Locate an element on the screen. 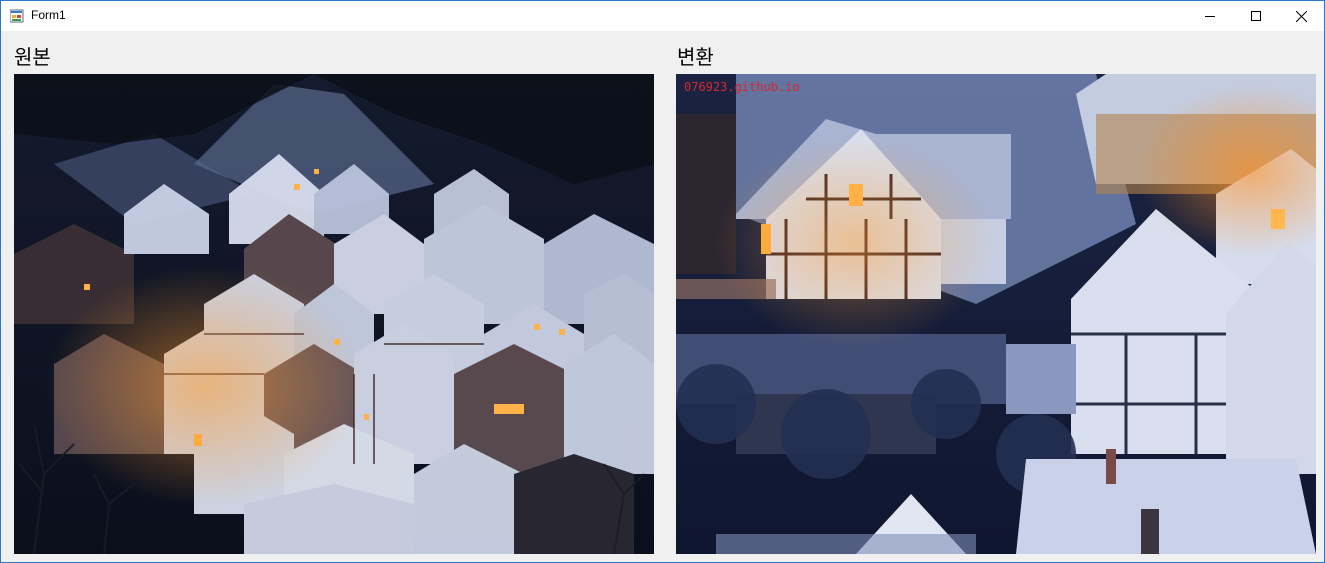  minimize-button is located at coordinates (1210, 16).